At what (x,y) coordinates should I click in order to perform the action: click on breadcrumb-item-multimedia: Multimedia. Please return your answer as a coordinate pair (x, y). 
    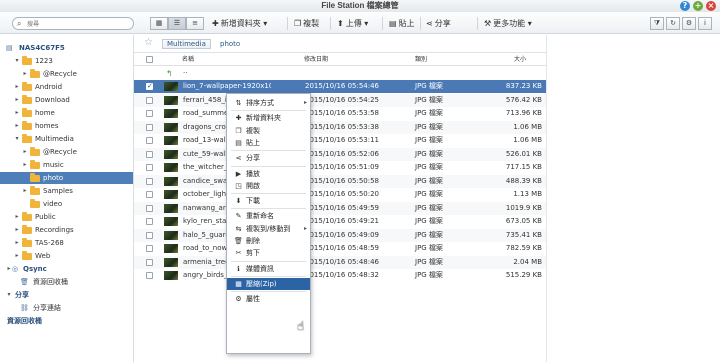
    Looking at the image, I should click on (186, 44).